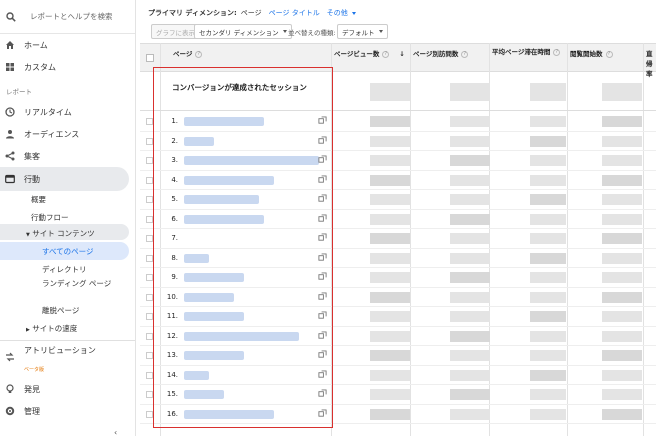 The height and width of the screenshot is (436, 656). I want to click on table-row: 5., so click(398, 200).